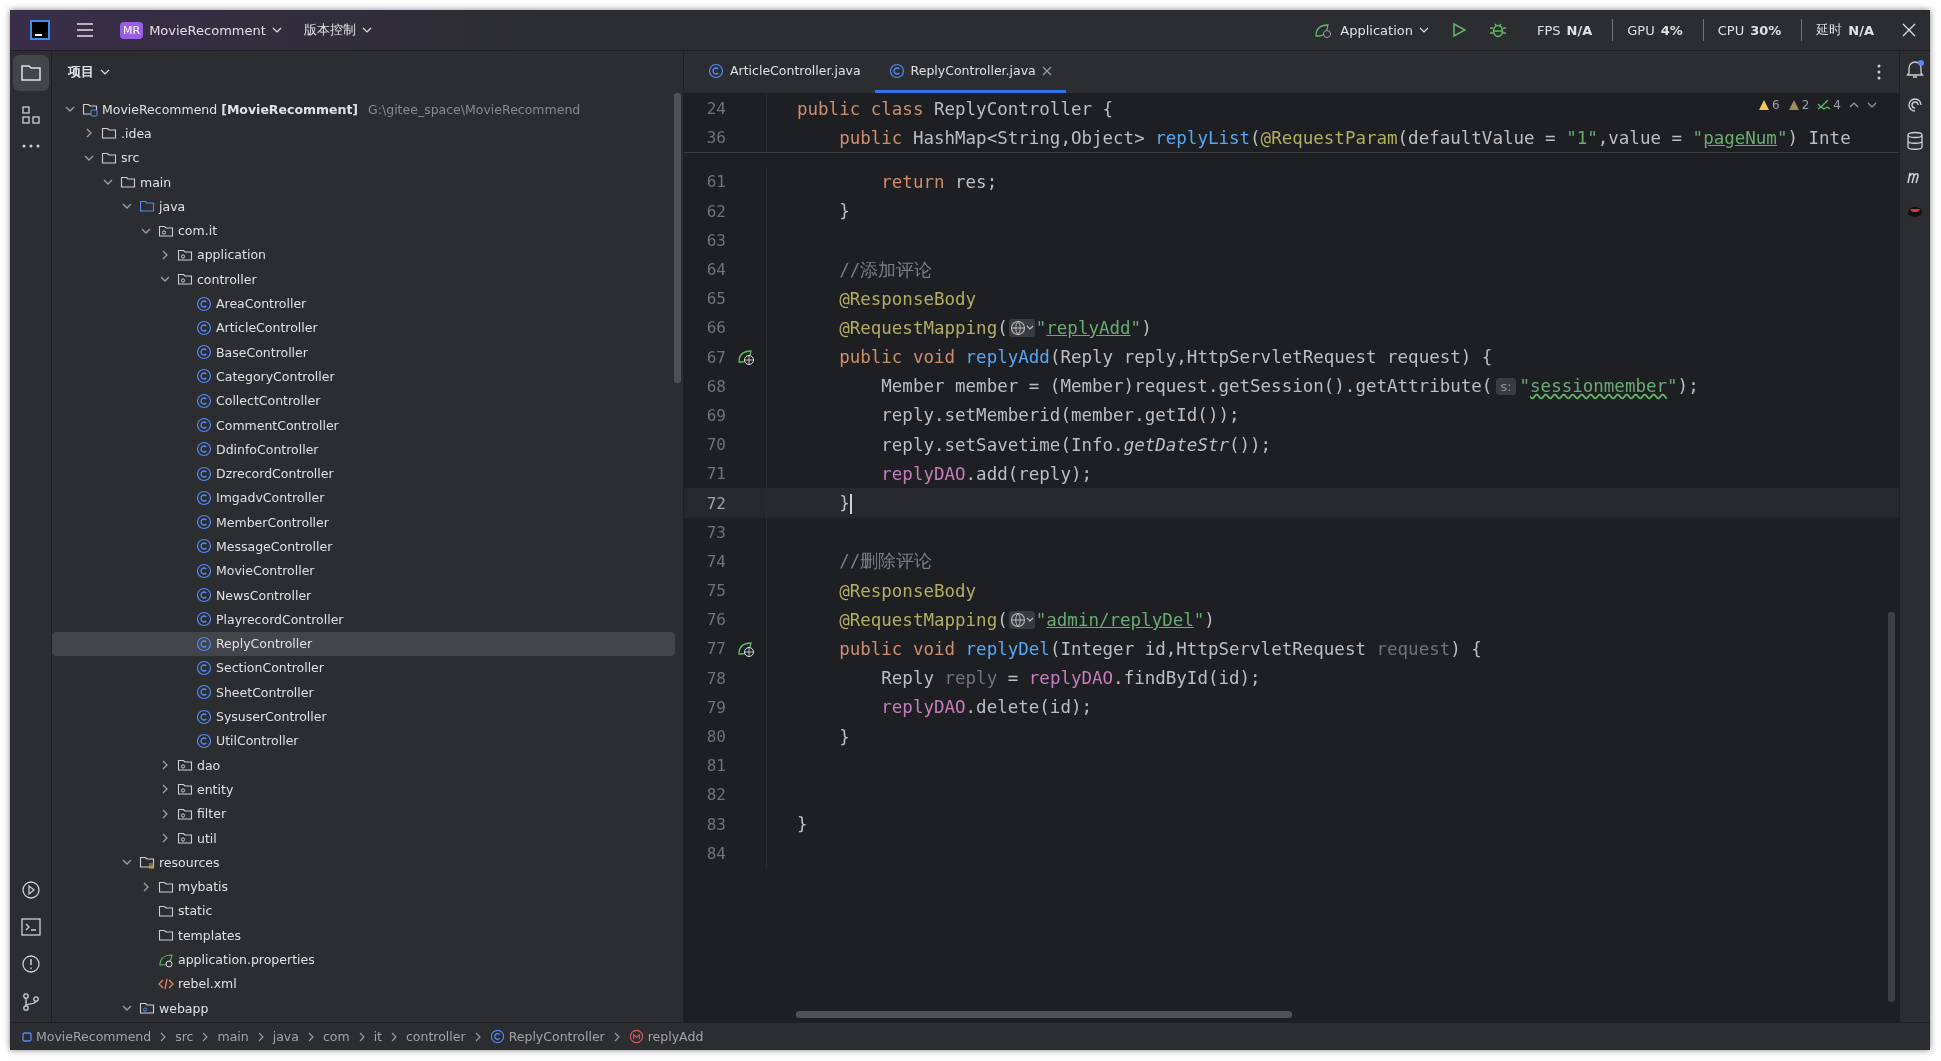 Image resolution: width=1941 pixels, height=1061 pixels. Describe the element at coordinates (85, 30) in the screenshot. I see `menu-icon` at that location.